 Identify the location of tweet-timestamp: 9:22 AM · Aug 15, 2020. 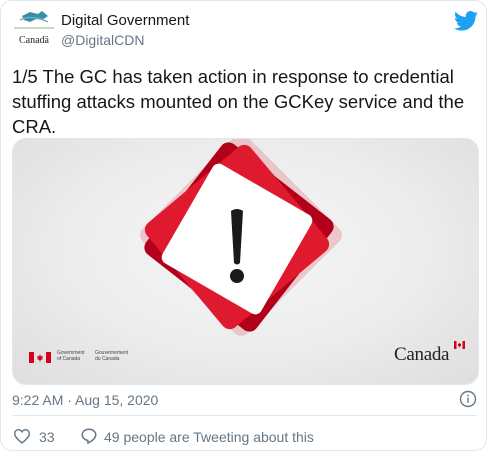
(85, 400).